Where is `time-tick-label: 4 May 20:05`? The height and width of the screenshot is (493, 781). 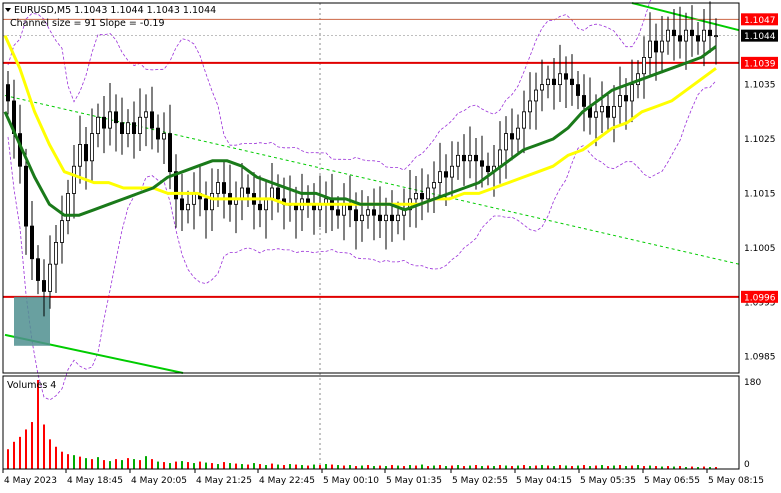 time-tick-label: 4 May 20:05 is located at coordinates (159, 481).